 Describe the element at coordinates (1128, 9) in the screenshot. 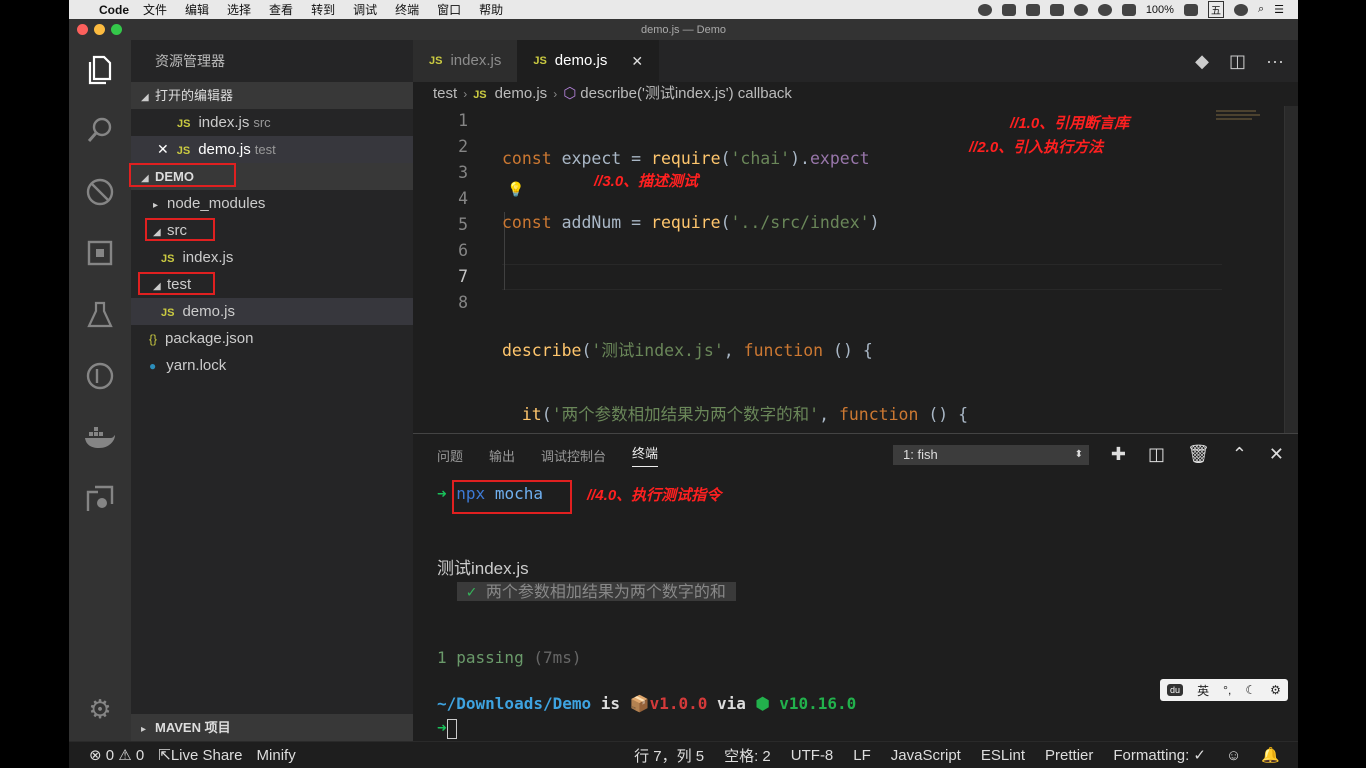

I see `volume-icon` at that location.